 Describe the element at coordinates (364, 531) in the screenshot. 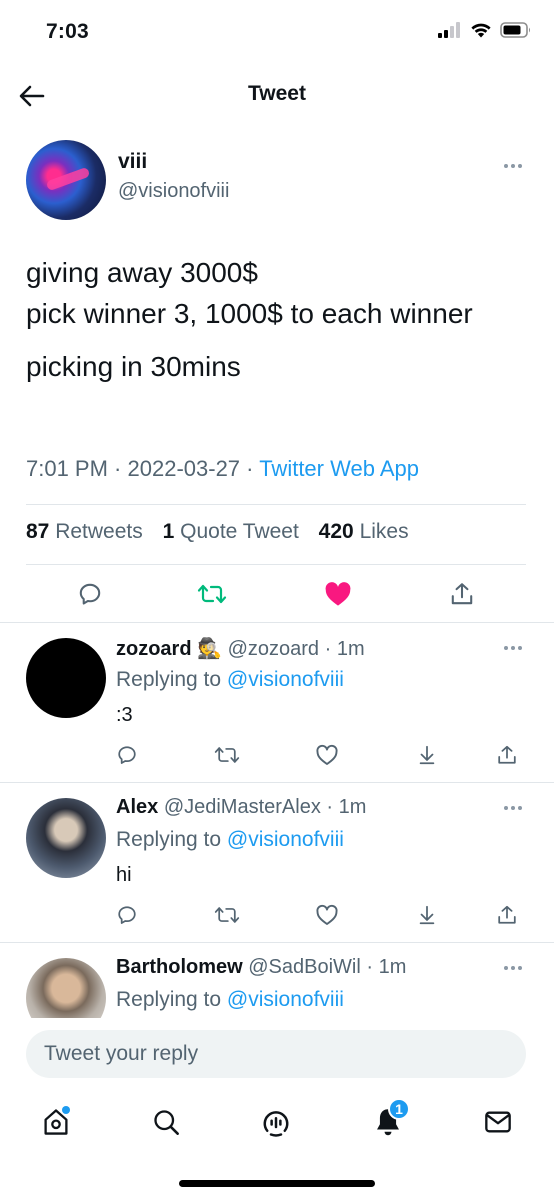

I see `likes-stat: 420 Likes` at that location.